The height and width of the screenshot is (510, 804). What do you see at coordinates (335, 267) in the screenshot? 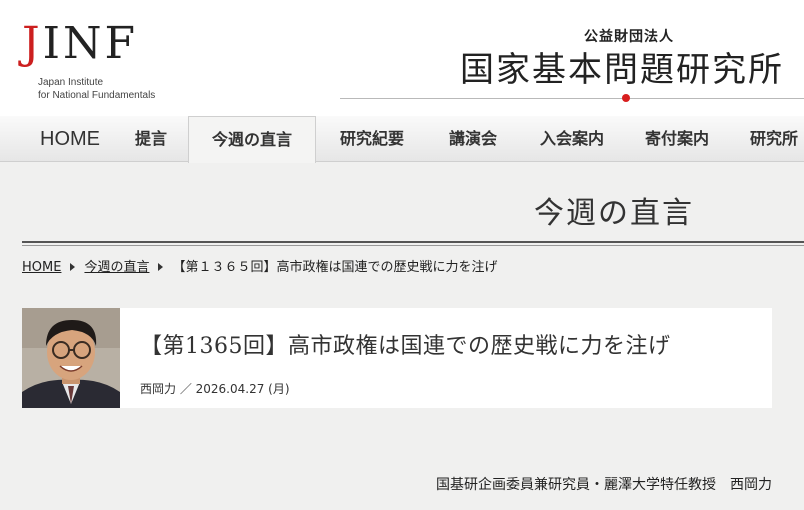
I see `breadcrumb-current: 【第１３６５回】高市政権は国連での歴史戦に力を注げ` at bounding box center [335, 267].